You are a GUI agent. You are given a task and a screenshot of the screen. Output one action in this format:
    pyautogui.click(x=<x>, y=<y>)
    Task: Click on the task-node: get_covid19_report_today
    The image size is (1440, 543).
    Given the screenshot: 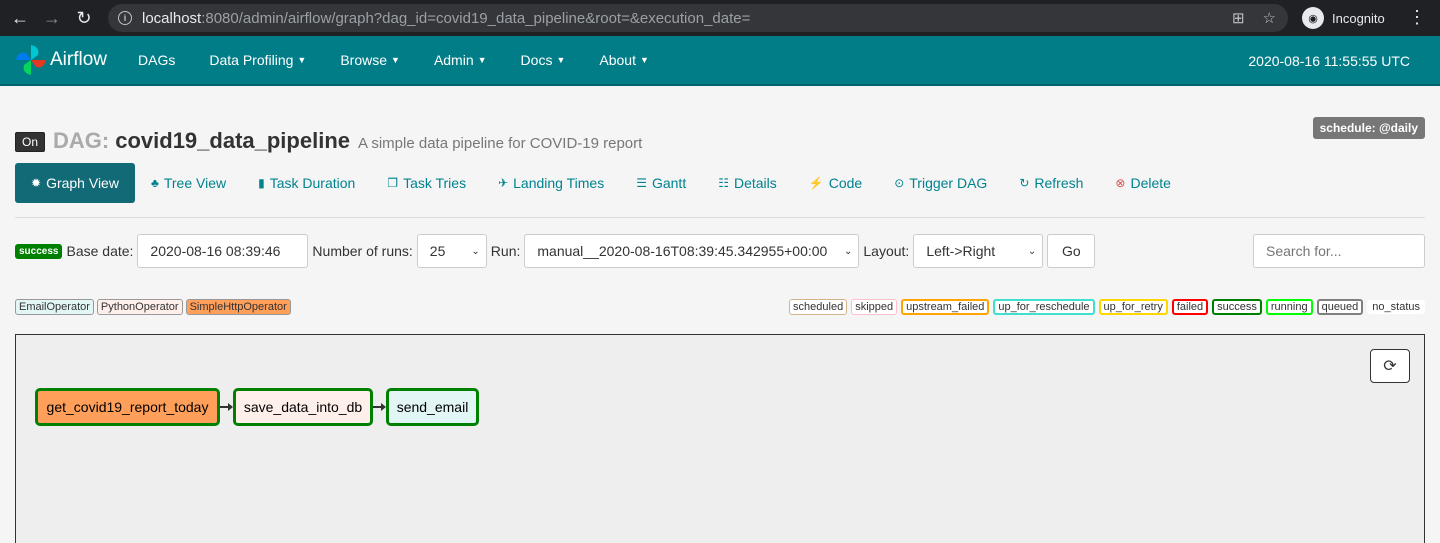 What is the action you would take?
    pyautogui.click(x=127, y=407)
    